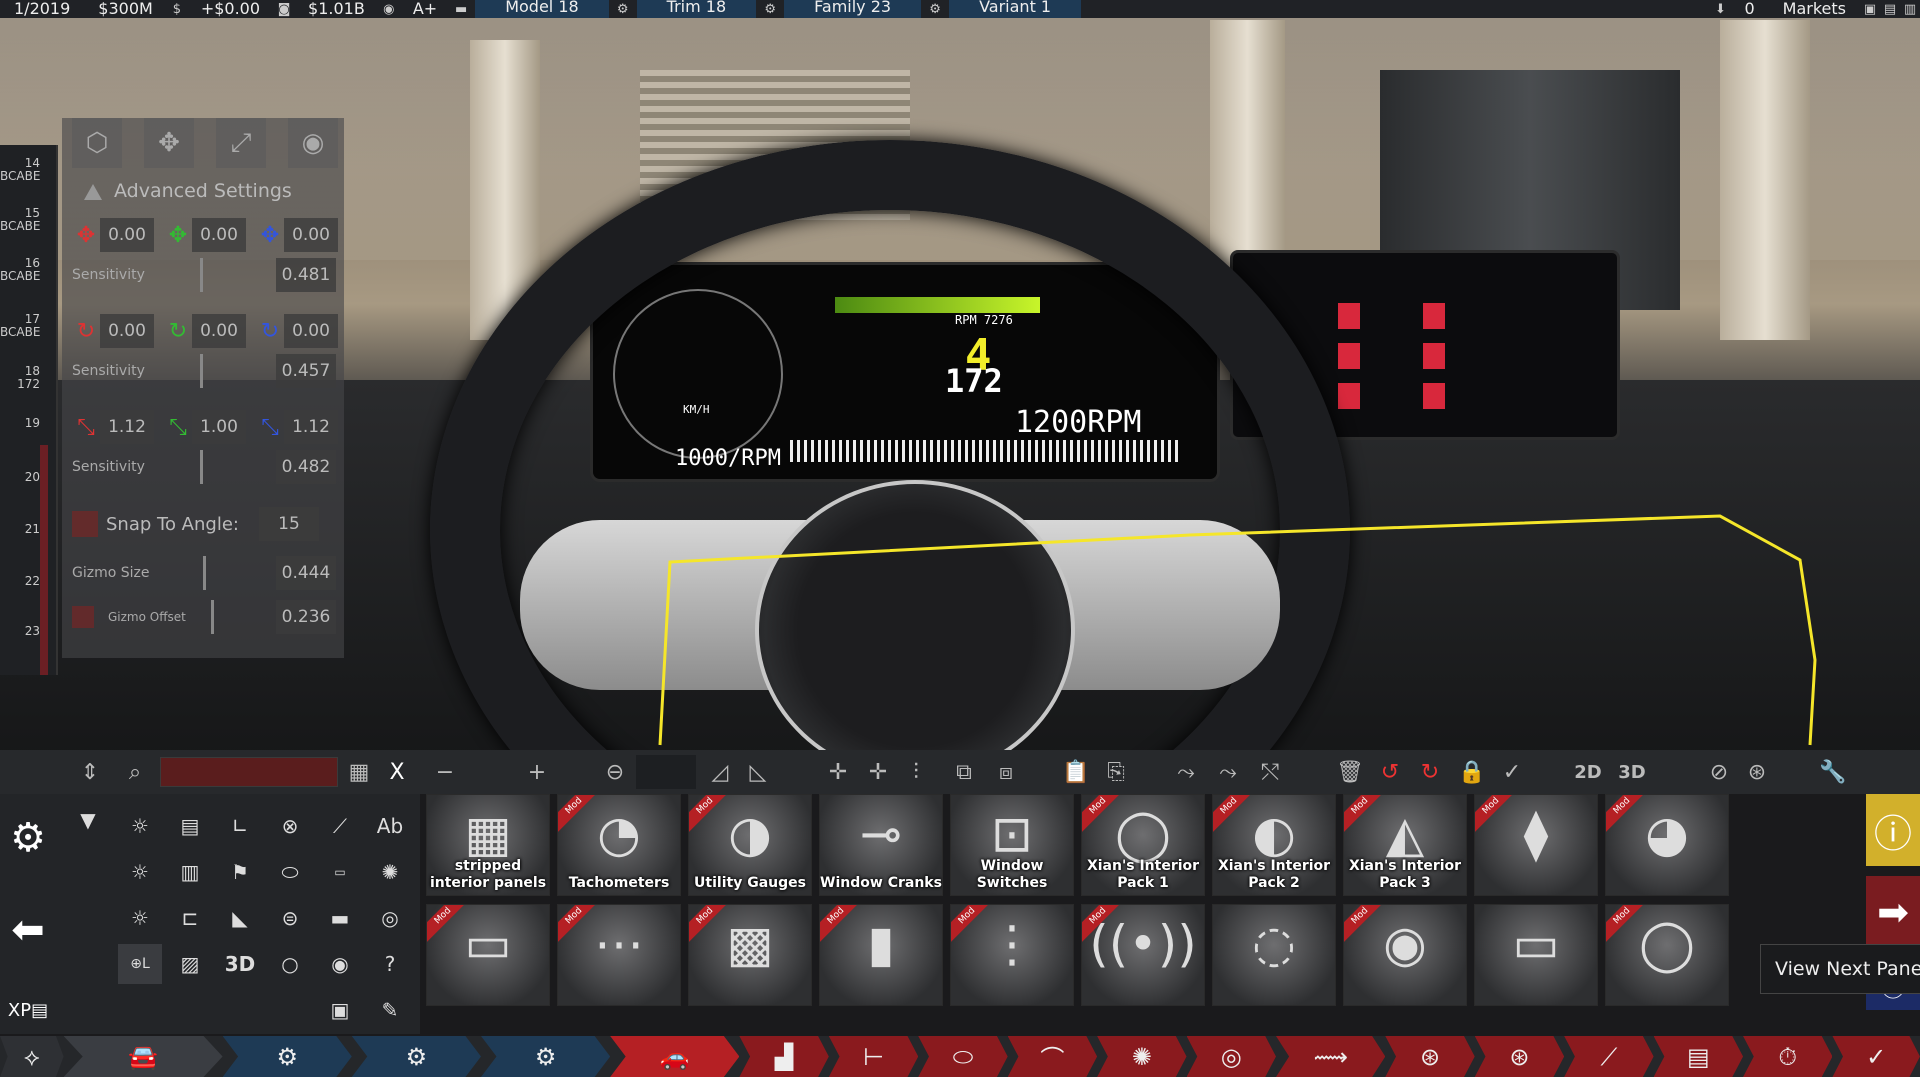  What do you see at coordinates (20, 423) in the screenshot?
I see `layer-item: 19` at bounding box center [20, 423].